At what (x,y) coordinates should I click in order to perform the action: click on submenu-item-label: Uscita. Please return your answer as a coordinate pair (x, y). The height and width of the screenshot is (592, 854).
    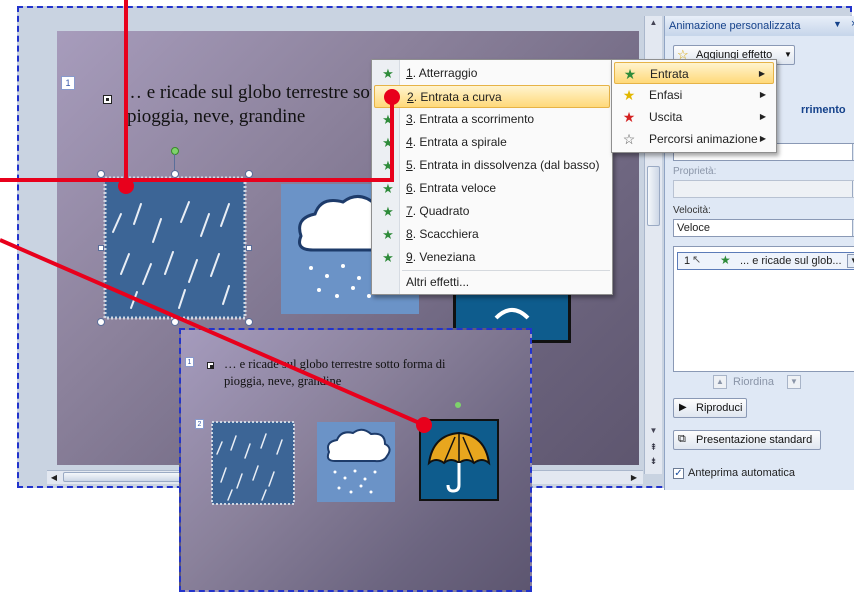
    Looking at the image, I should click on (666, 117).